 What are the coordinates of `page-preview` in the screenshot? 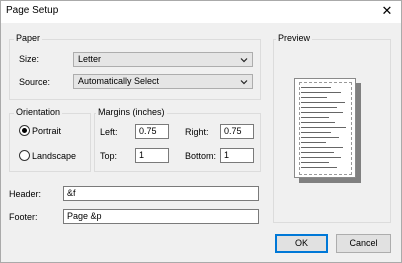 It's located at (325, 128).